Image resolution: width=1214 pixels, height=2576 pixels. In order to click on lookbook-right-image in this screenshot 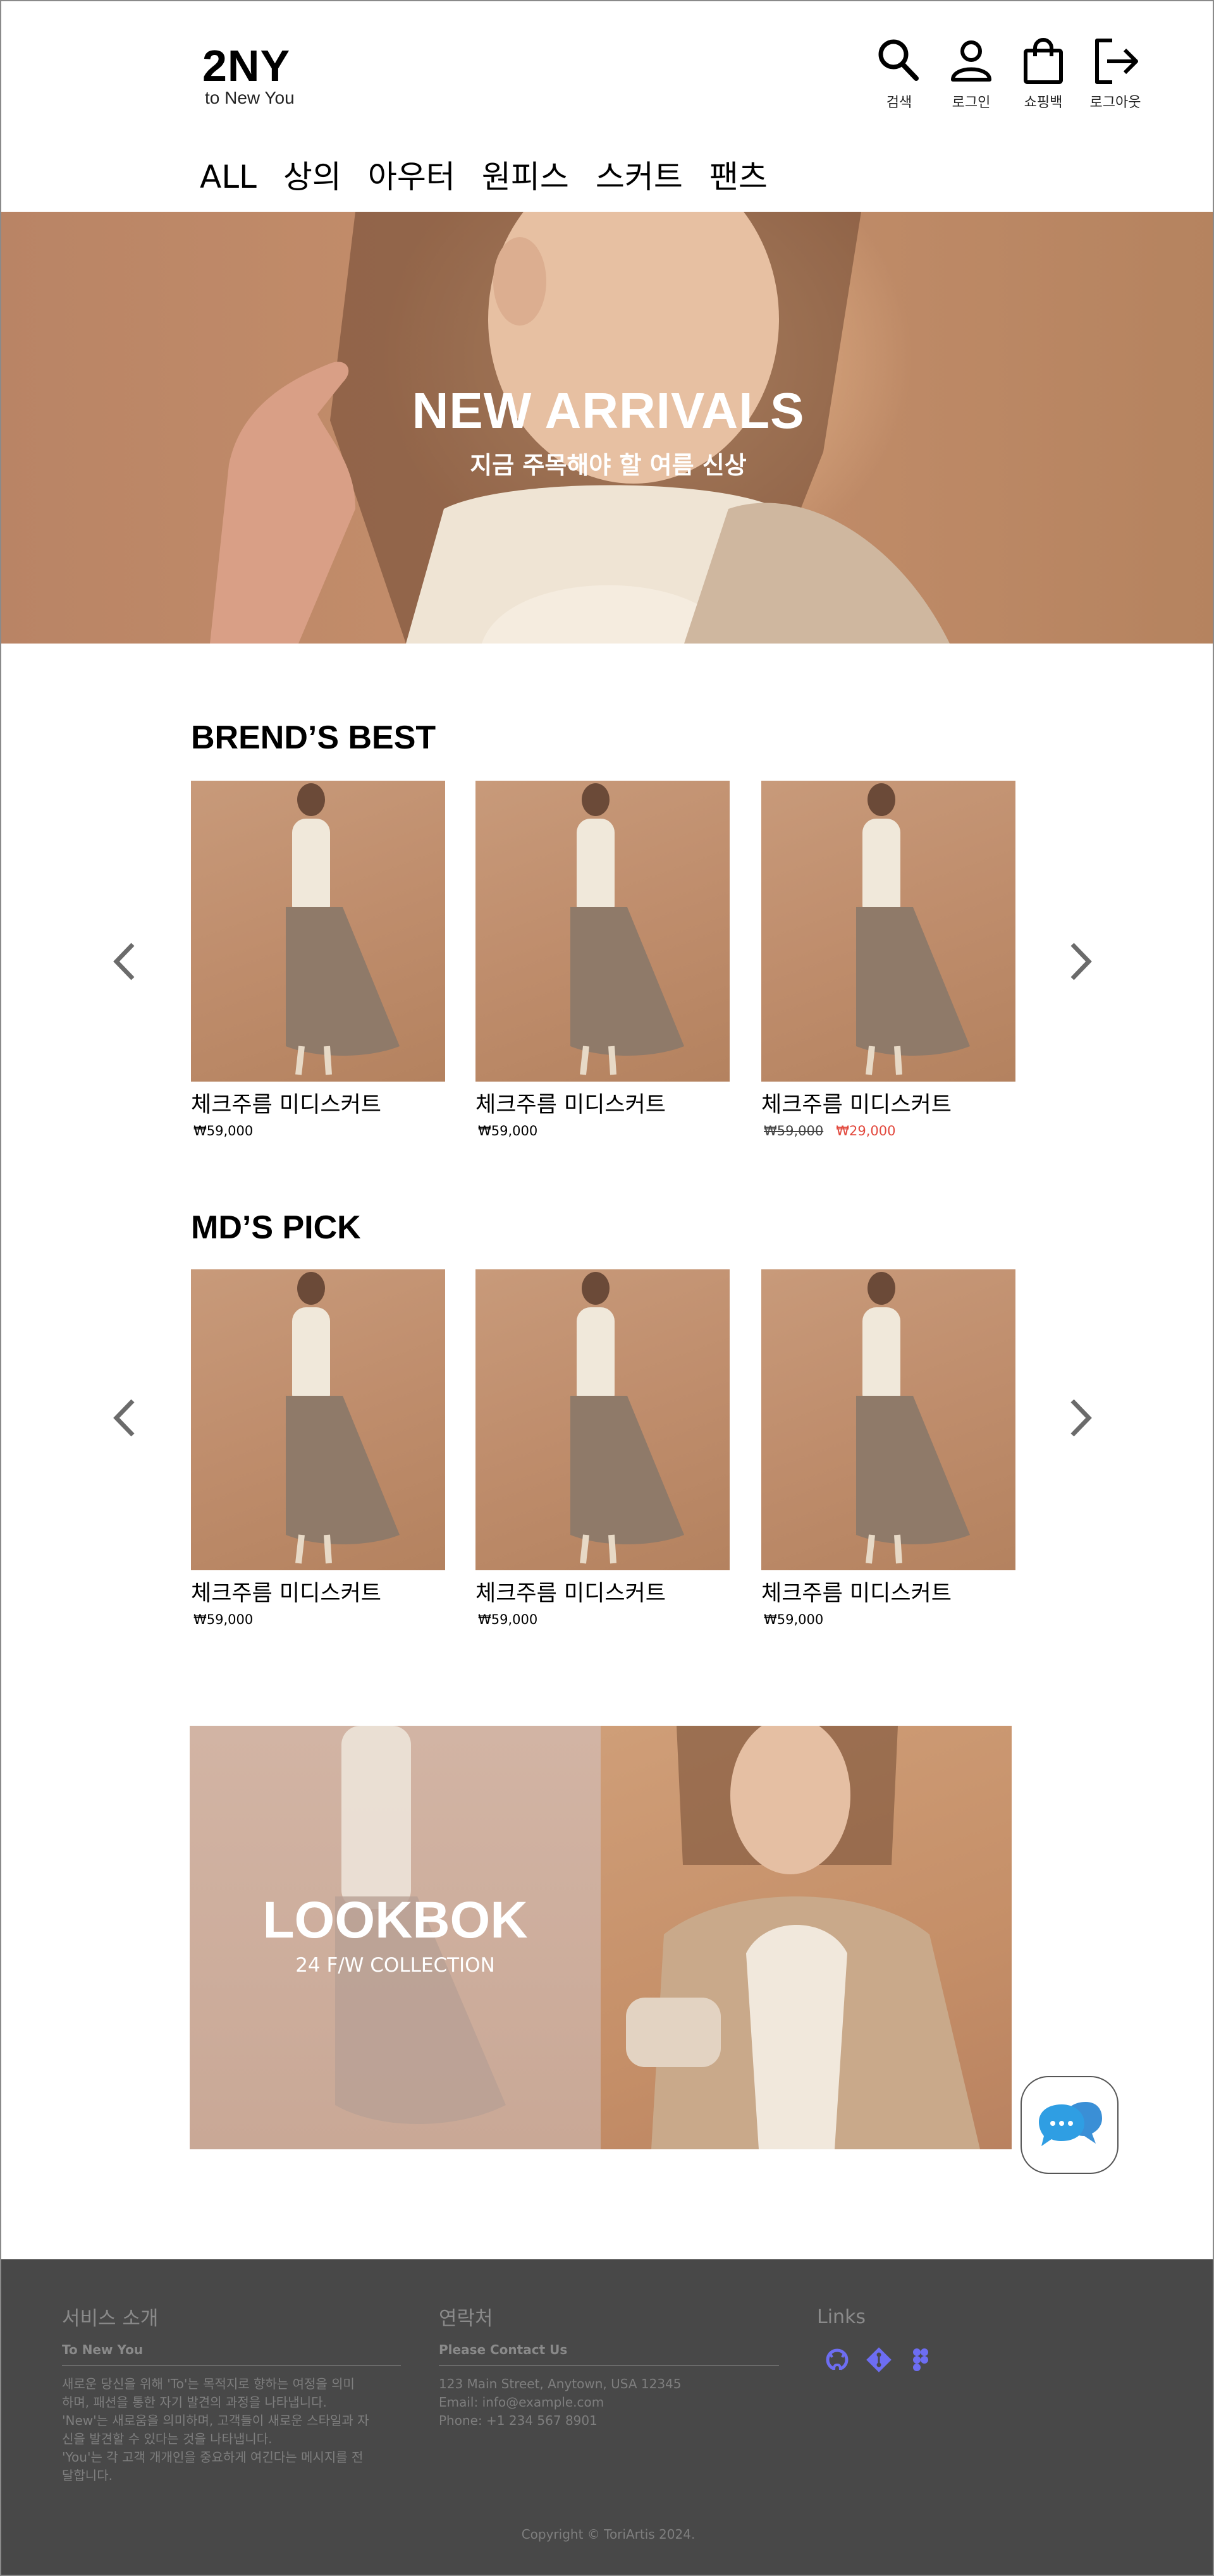, I will do `click(806, 1937)`.